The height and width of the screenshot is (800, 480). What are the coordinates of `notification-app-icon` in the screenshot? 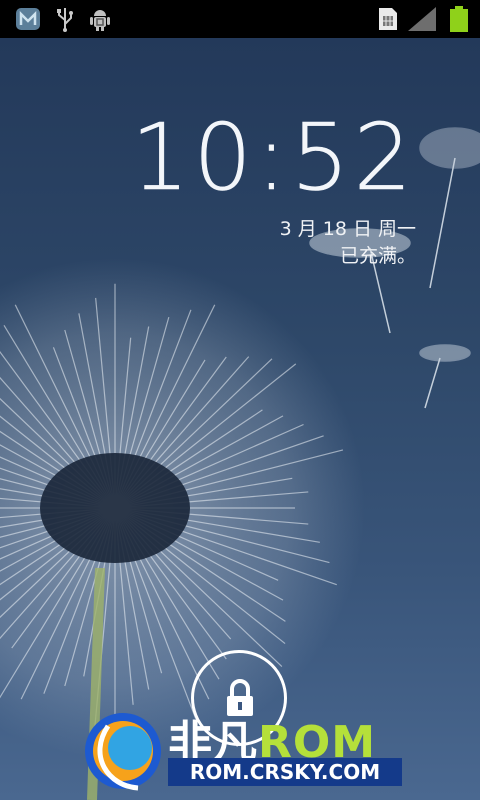 It's located at (28, 19).